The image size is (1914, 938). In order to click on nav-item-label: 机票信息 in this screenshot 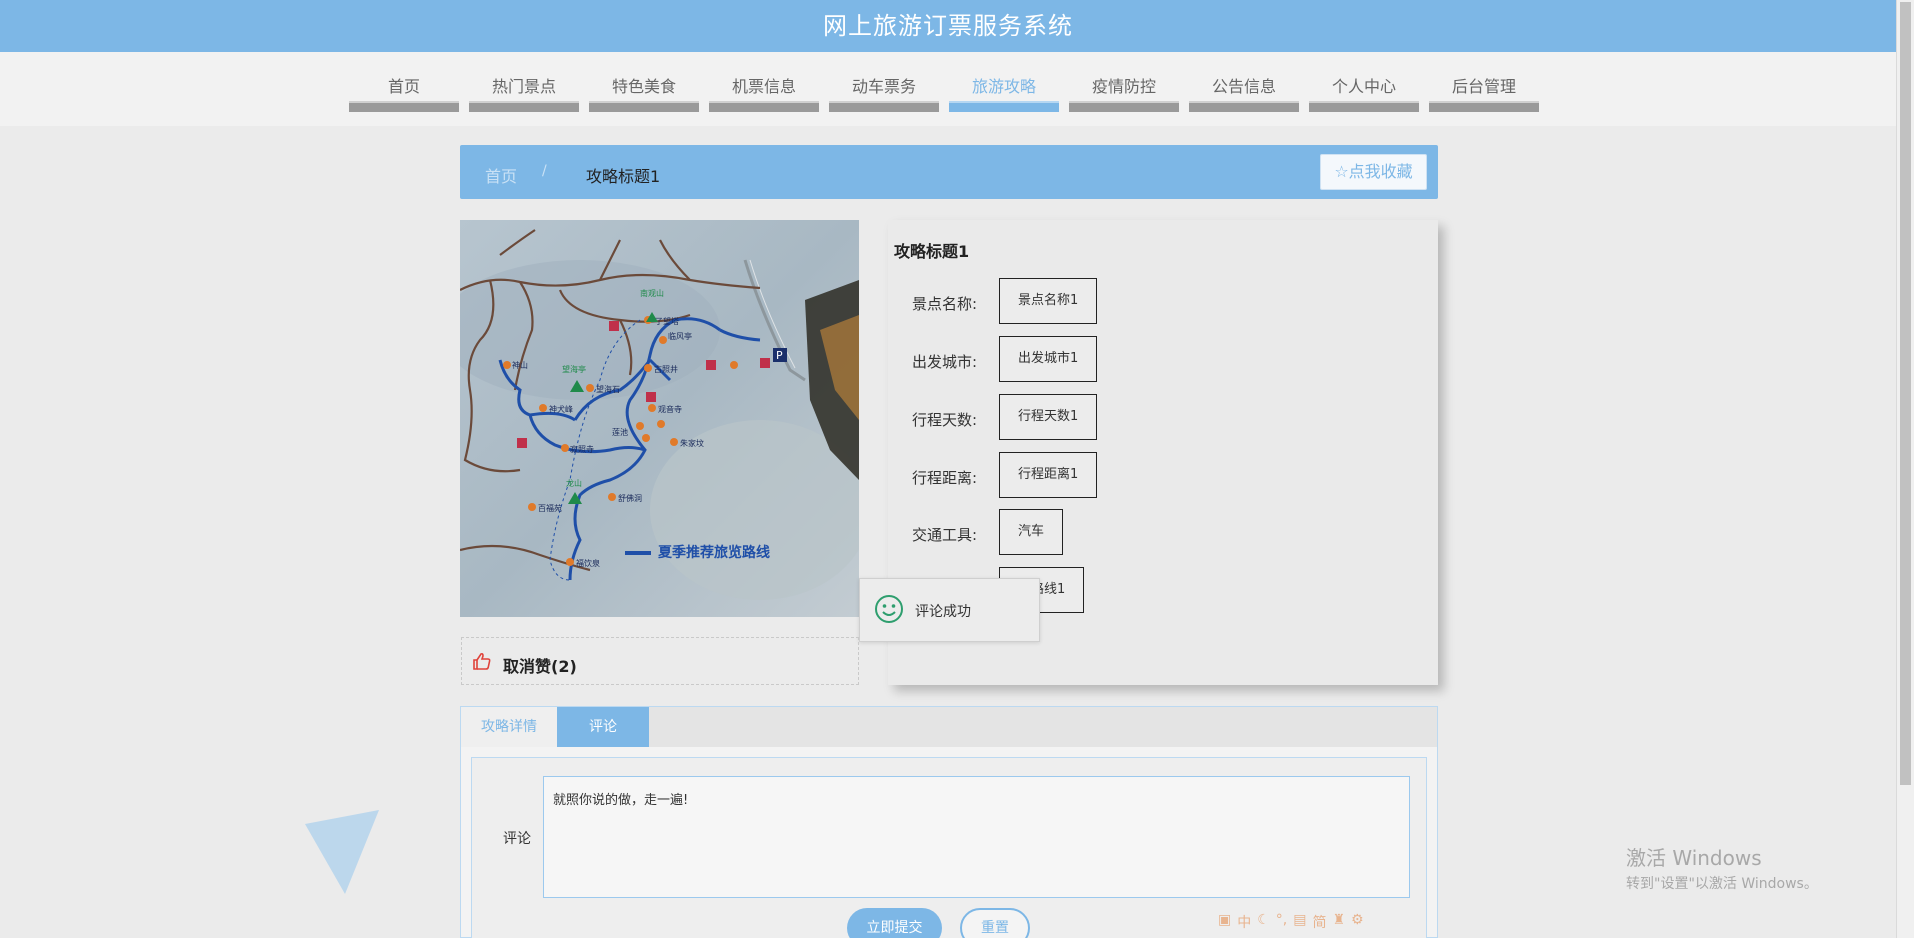, I will do `click(763, 86)`.